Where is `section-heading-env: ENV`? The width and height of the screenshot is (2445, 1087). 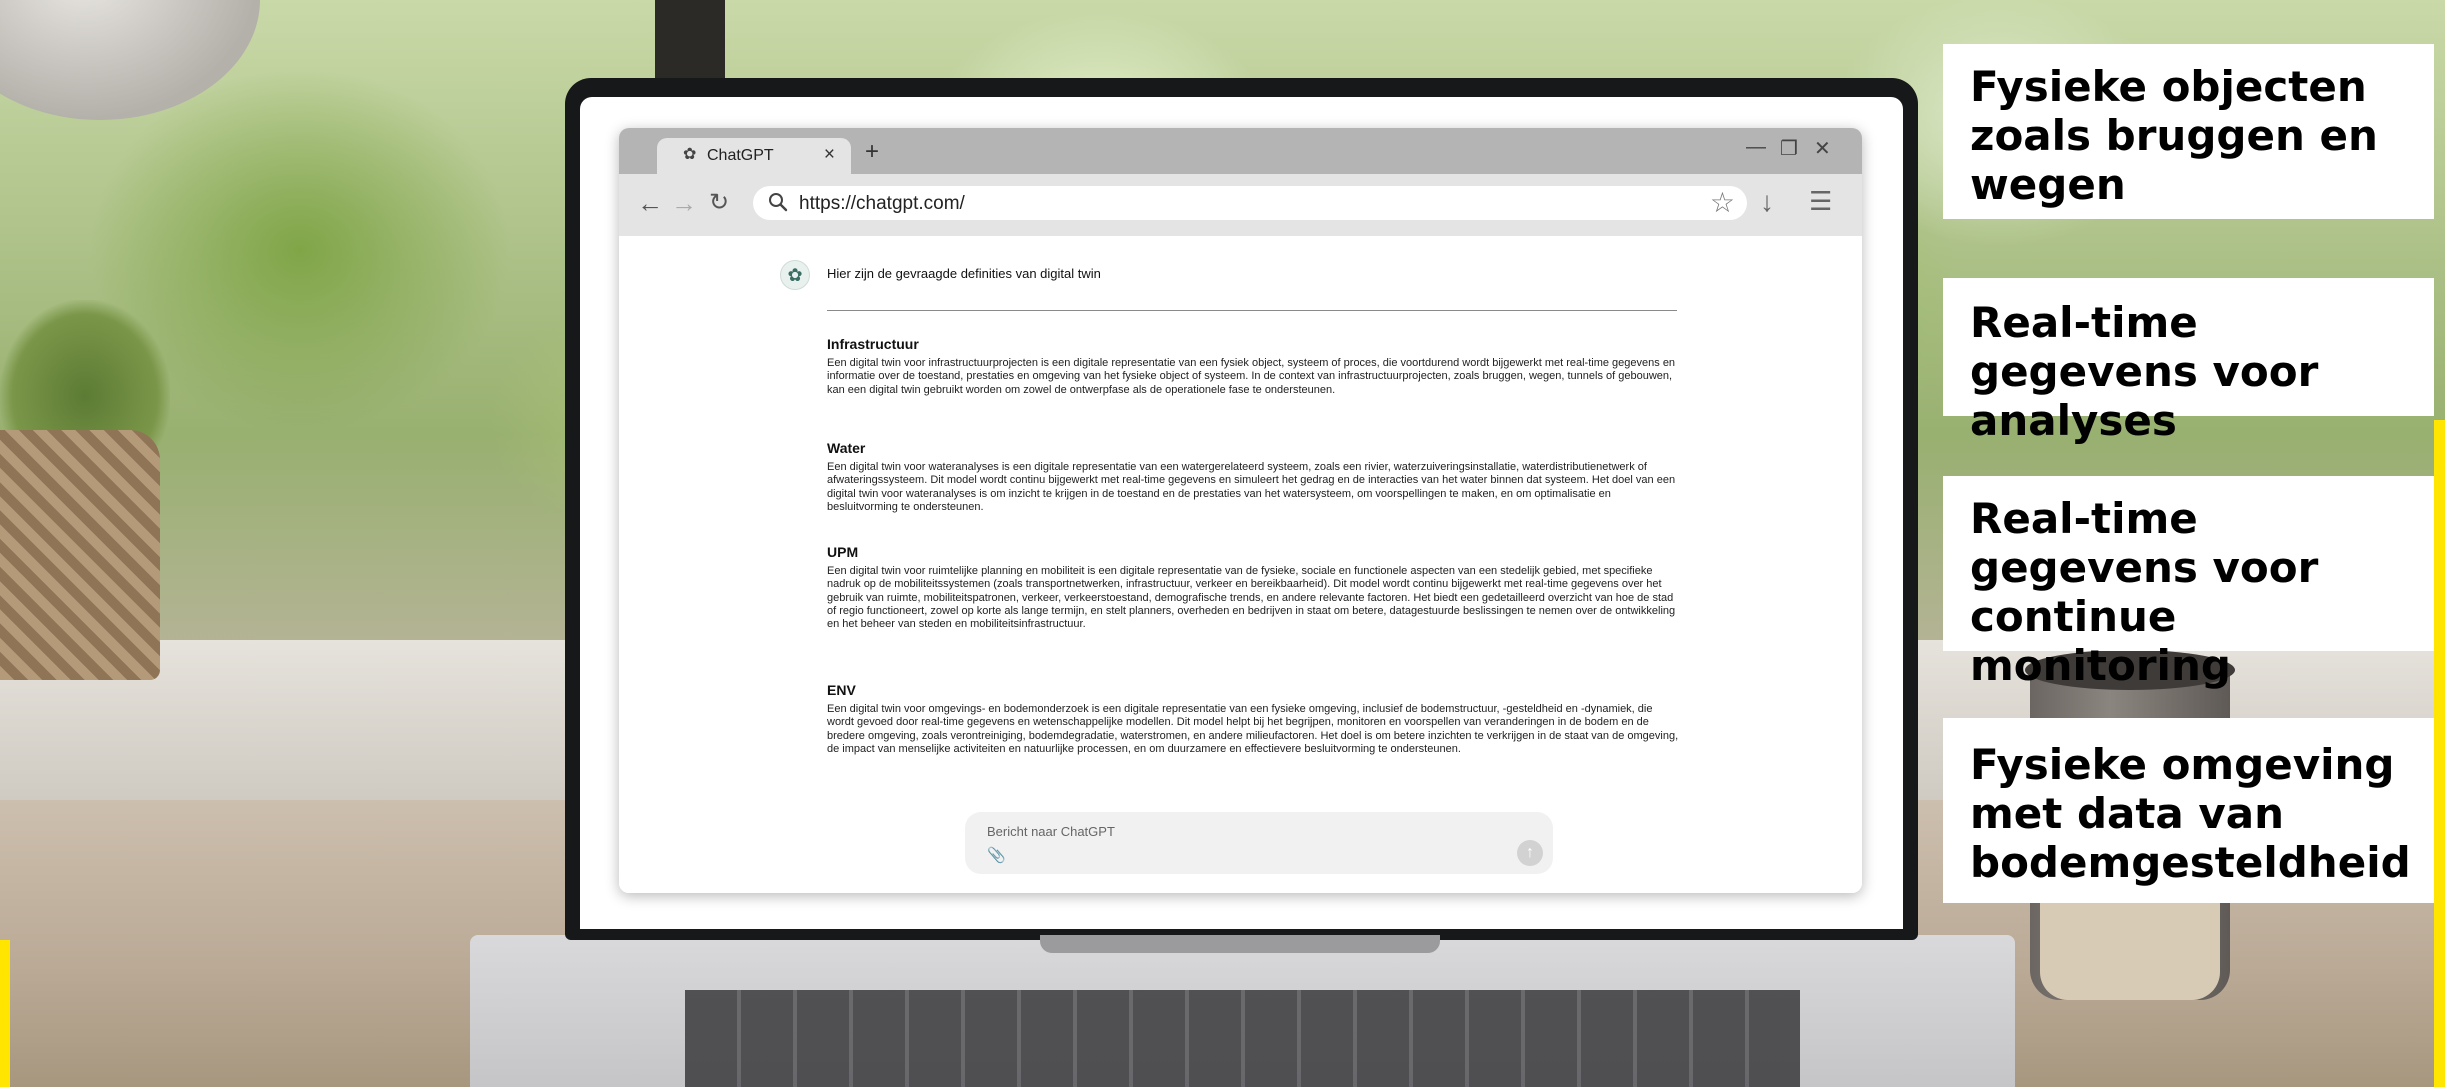
section-heading-env: ENV is located at coordinates (841, 690).